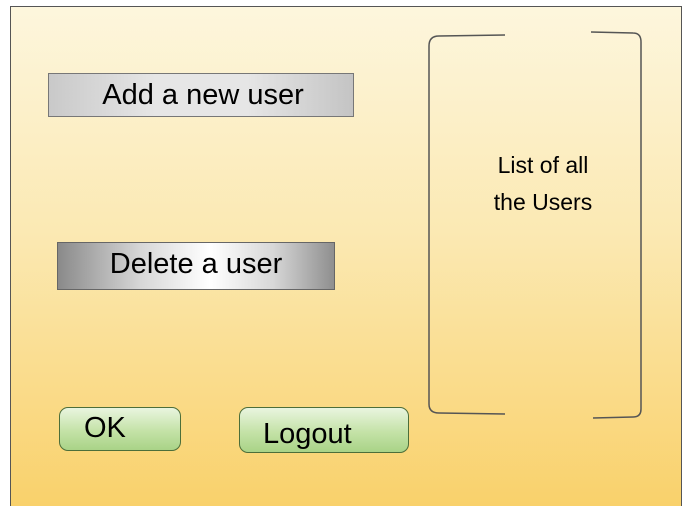 Image resolution: width=683 pixels, height=506 pixels. Describe the element at coordinates (196, 266) in the screenshot. I see `delete-user-button: Delete a user` at that location.